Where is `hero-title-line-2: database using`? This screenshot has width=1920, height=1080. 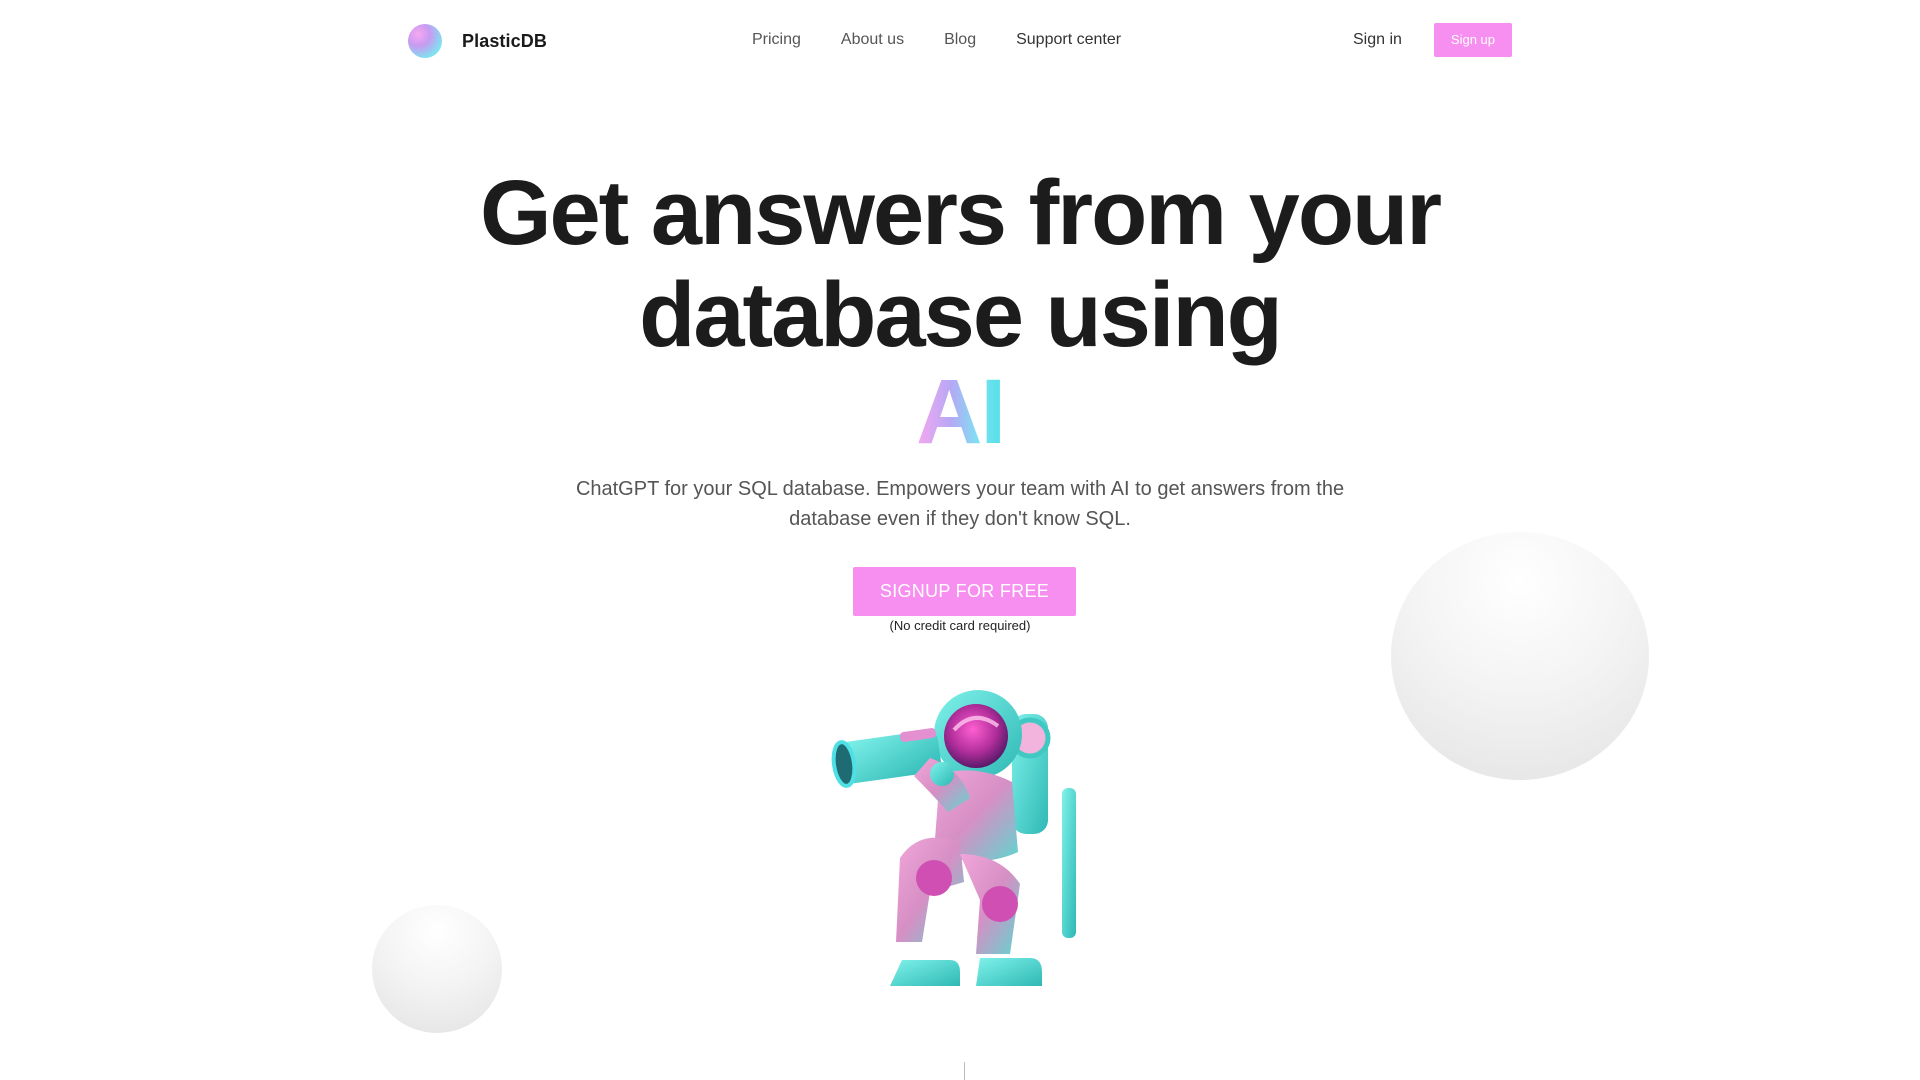 hero-title-line-2: database using is located at coordinates (961, 315).